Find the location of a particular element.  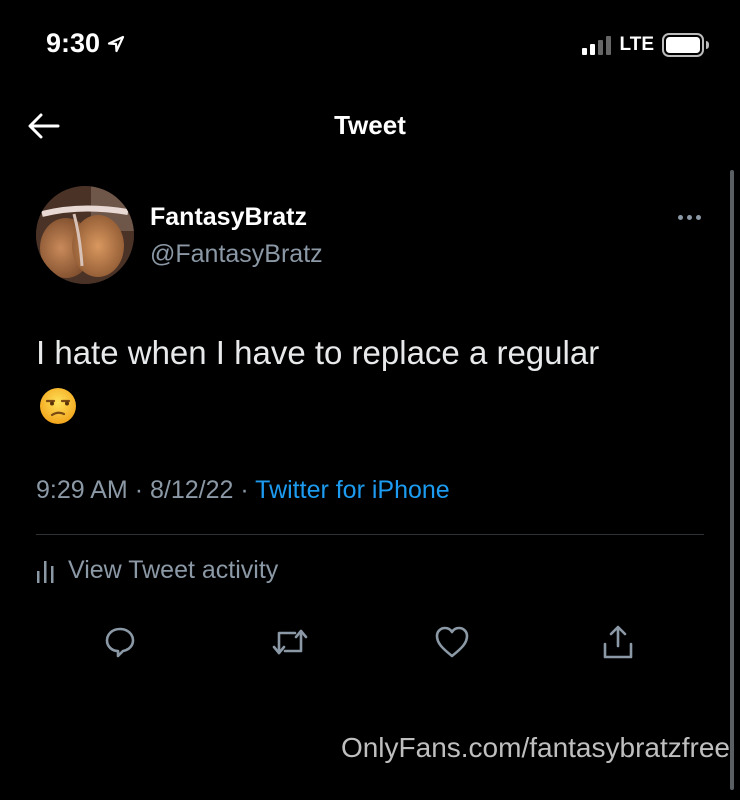

retweet-icon is located at coordinates (290, 642).